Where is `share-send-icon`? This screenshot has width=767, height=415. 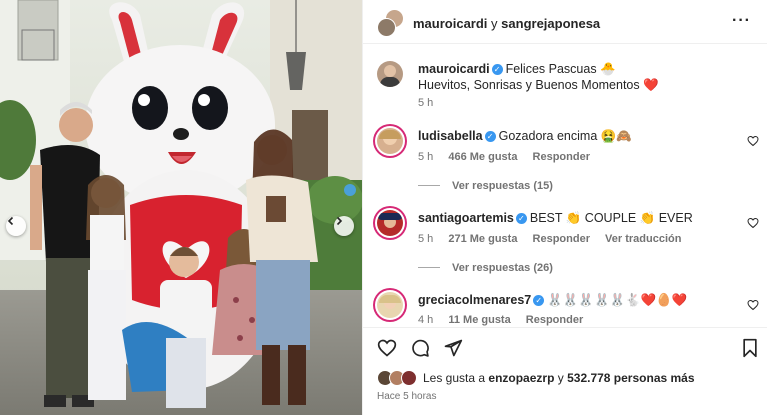 share-send-icon is located at coordinates (453, 348).